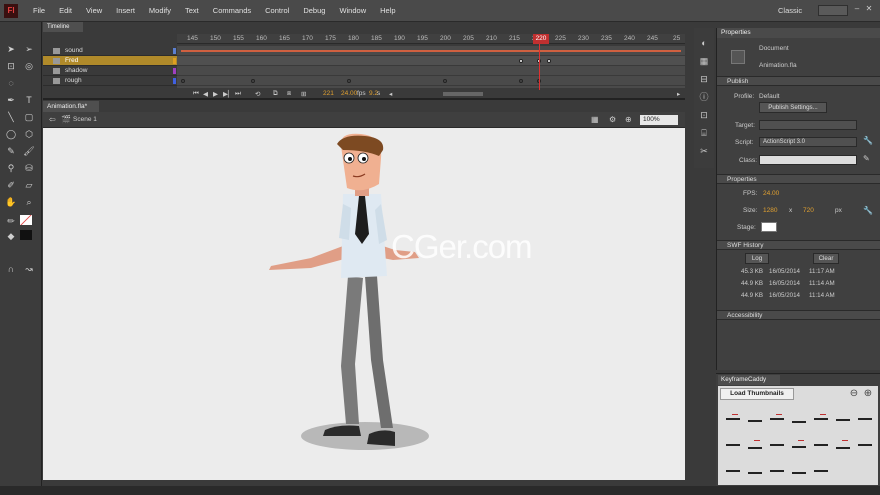 The width and height of the screenshot is (880, 495). I want to click on target-select, so click(808, 125).